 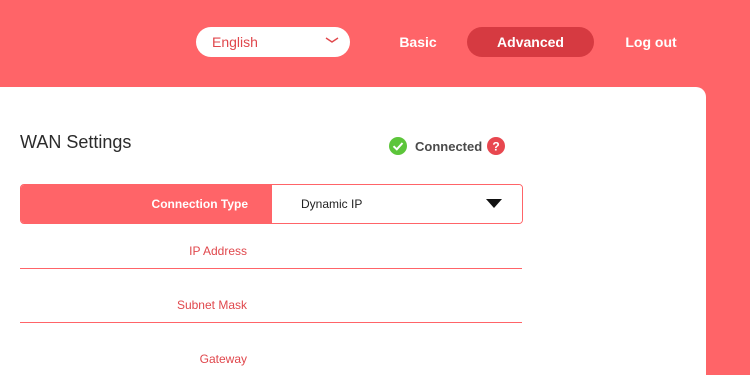 I want to click on subnet-mask-row: Subnet Mask, so click(x=271, y=307).